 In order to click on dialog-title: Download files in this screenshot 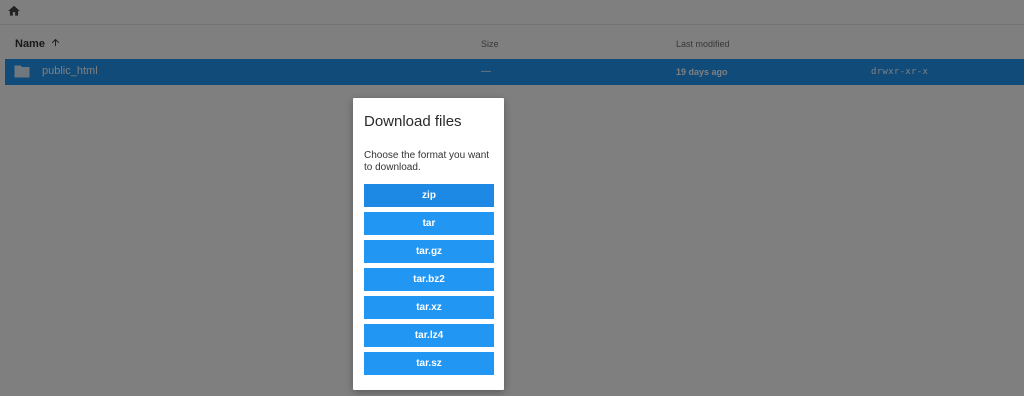, I will do `click(413, 121)`.